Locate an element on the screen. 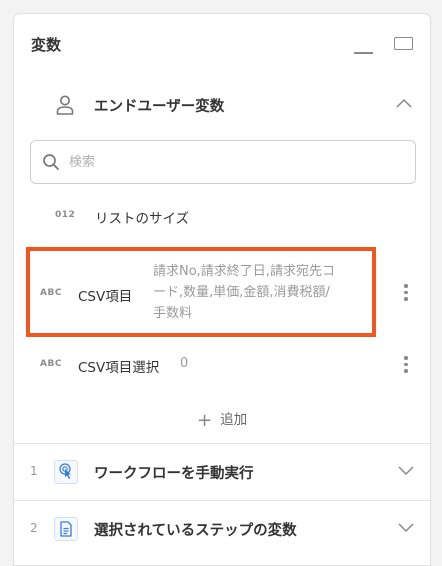 Image resolution: width=442 pixels, height=566 pixels. document-icon is located at coordinates (66, 529).